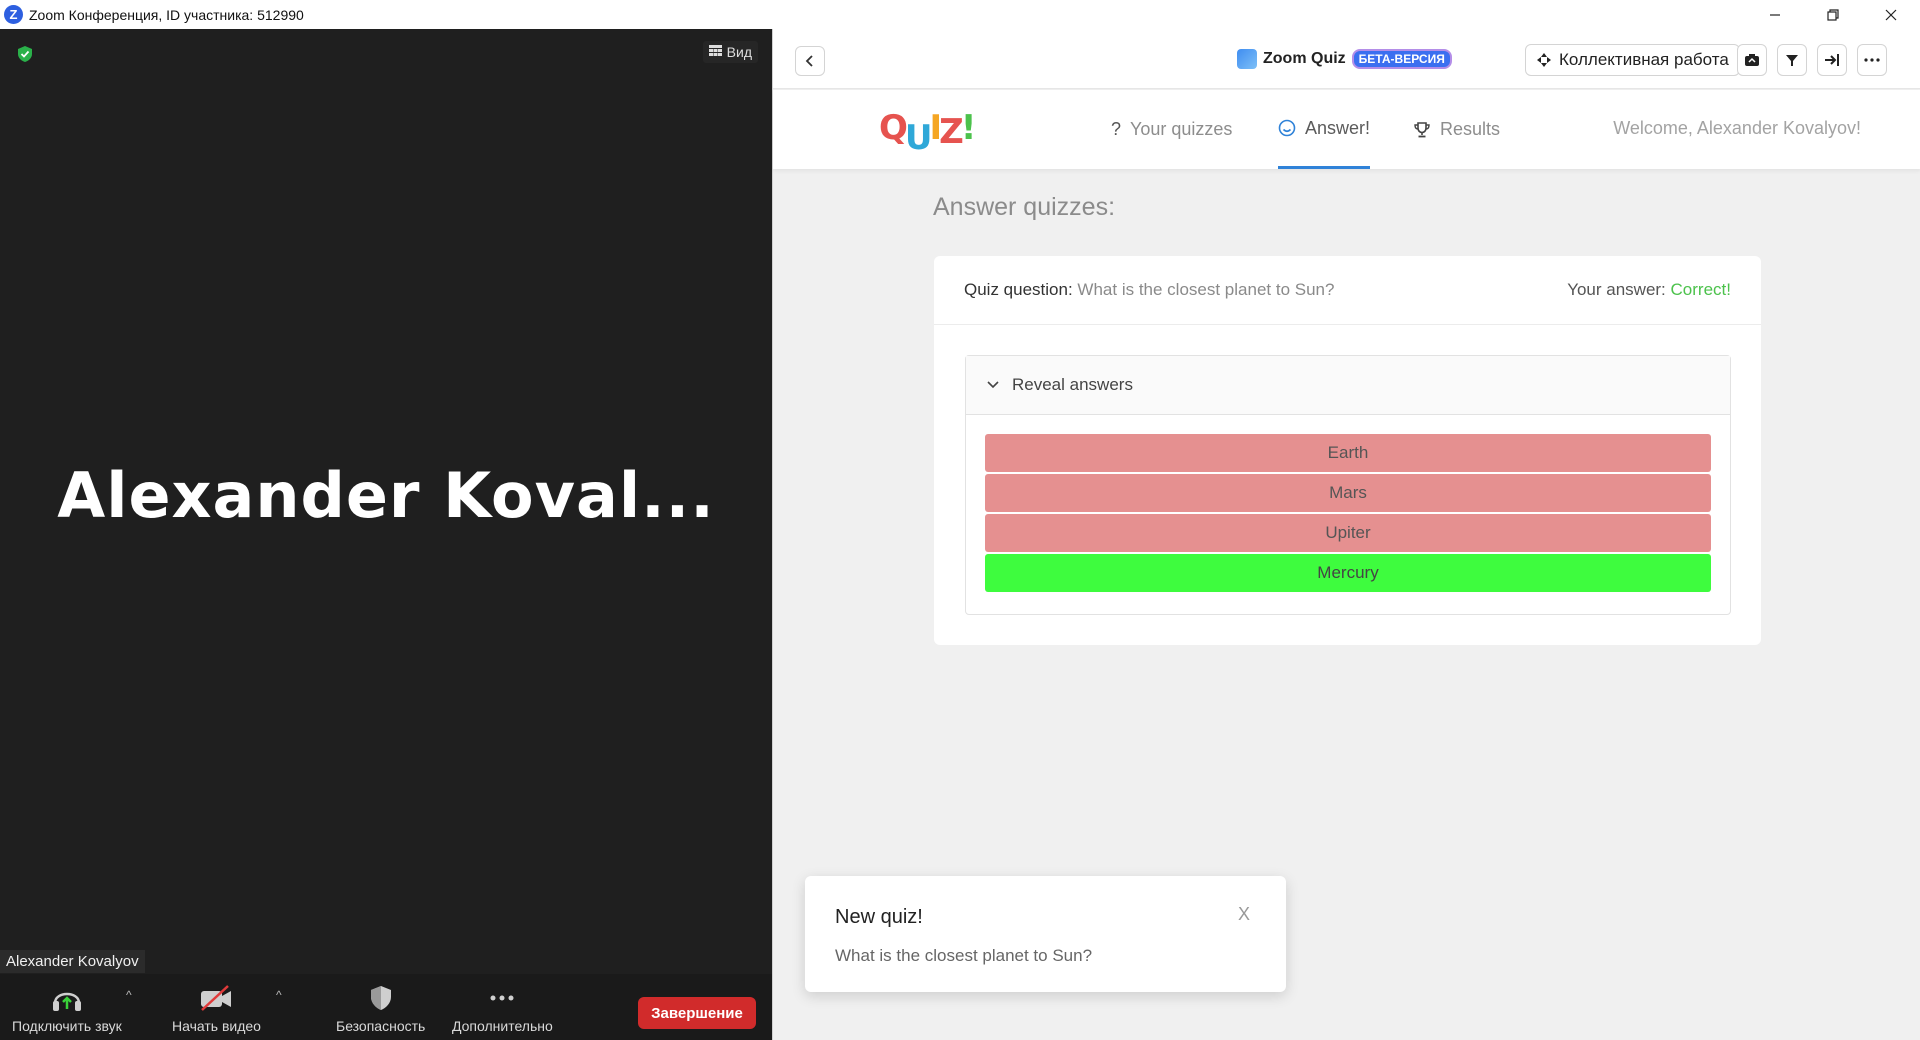 Image resolution: width=1920 pixels, height=1040 pixels. Describe the element at coordinates (1018, 289) in the screenshot. I see `quiz-question-label: Quiz question:` at that location.